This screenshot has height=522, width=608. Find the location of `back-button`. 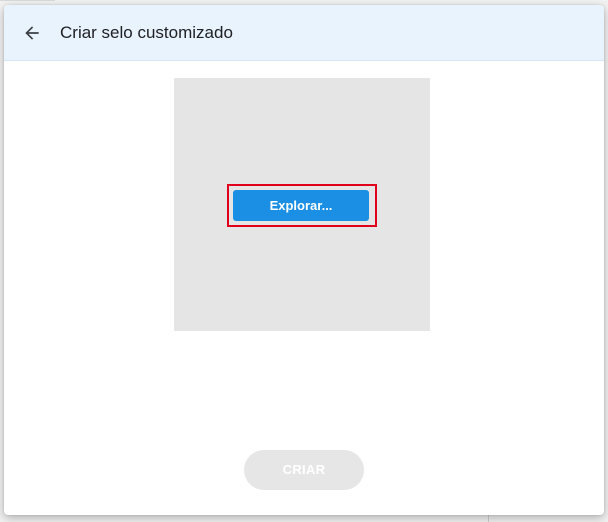

back-button is located at coordinates (32, 33).